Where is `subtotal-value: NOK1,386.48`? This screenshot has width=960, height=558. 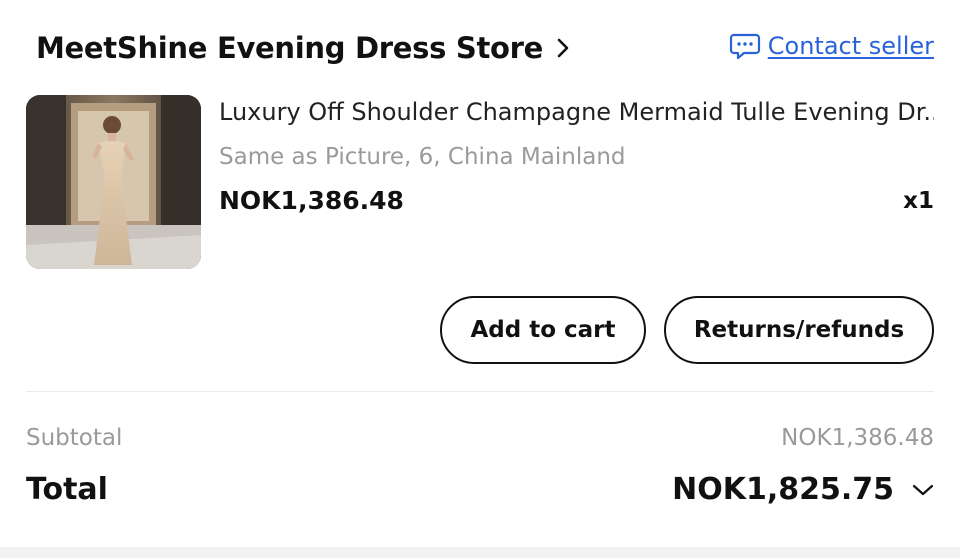 subtotal-value: NOK1,386.48 is located at coordinates (857, 438).